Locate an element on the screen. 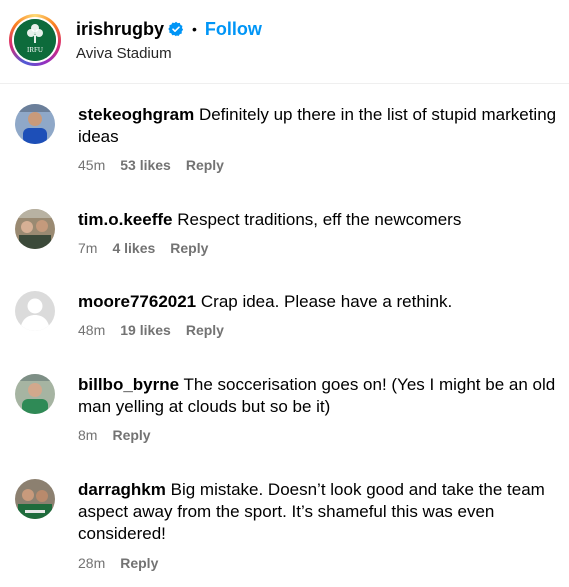  comment-time: 7m is located at coordinates (88, 248).